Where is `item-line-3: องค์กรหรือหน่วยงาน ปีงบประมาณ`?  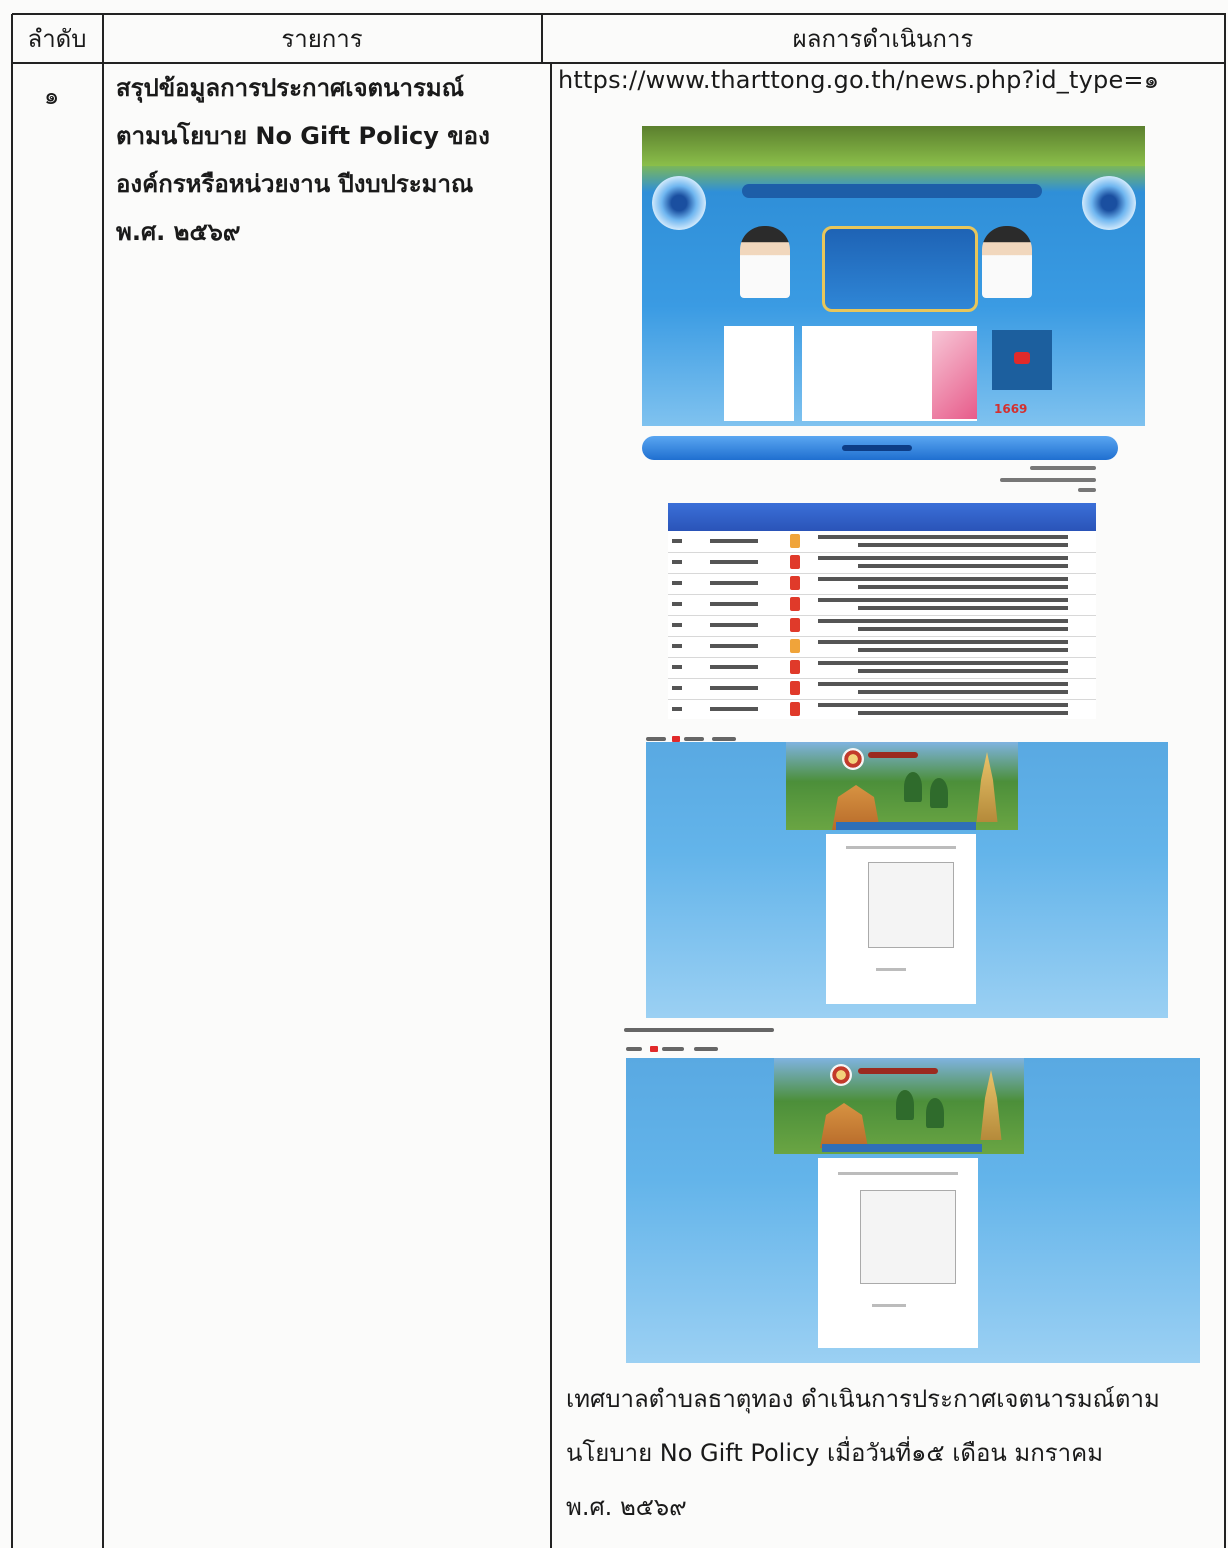 item-line-3: องค์กรหรือหน่วยงาน ปีงบประมาณ is located at coordinates (295, 184).